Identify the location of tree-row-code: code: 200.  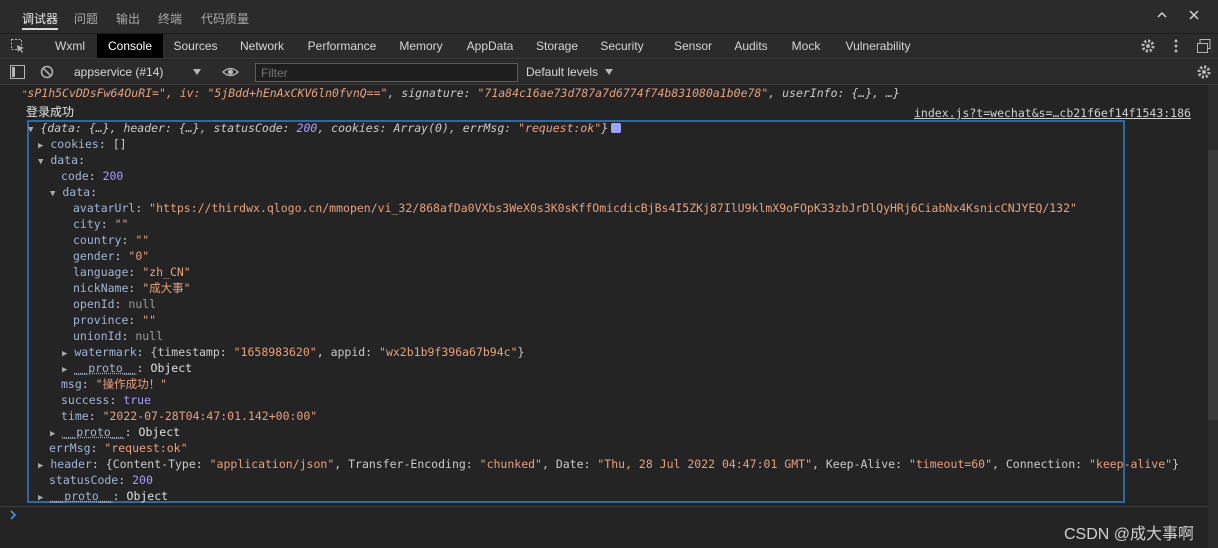
(92, 176).